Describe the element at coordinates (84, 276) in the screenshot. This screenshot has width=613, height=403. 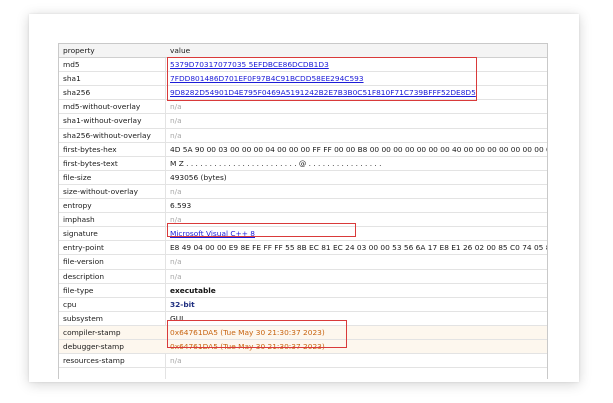
I see `property-name: description` at that location.